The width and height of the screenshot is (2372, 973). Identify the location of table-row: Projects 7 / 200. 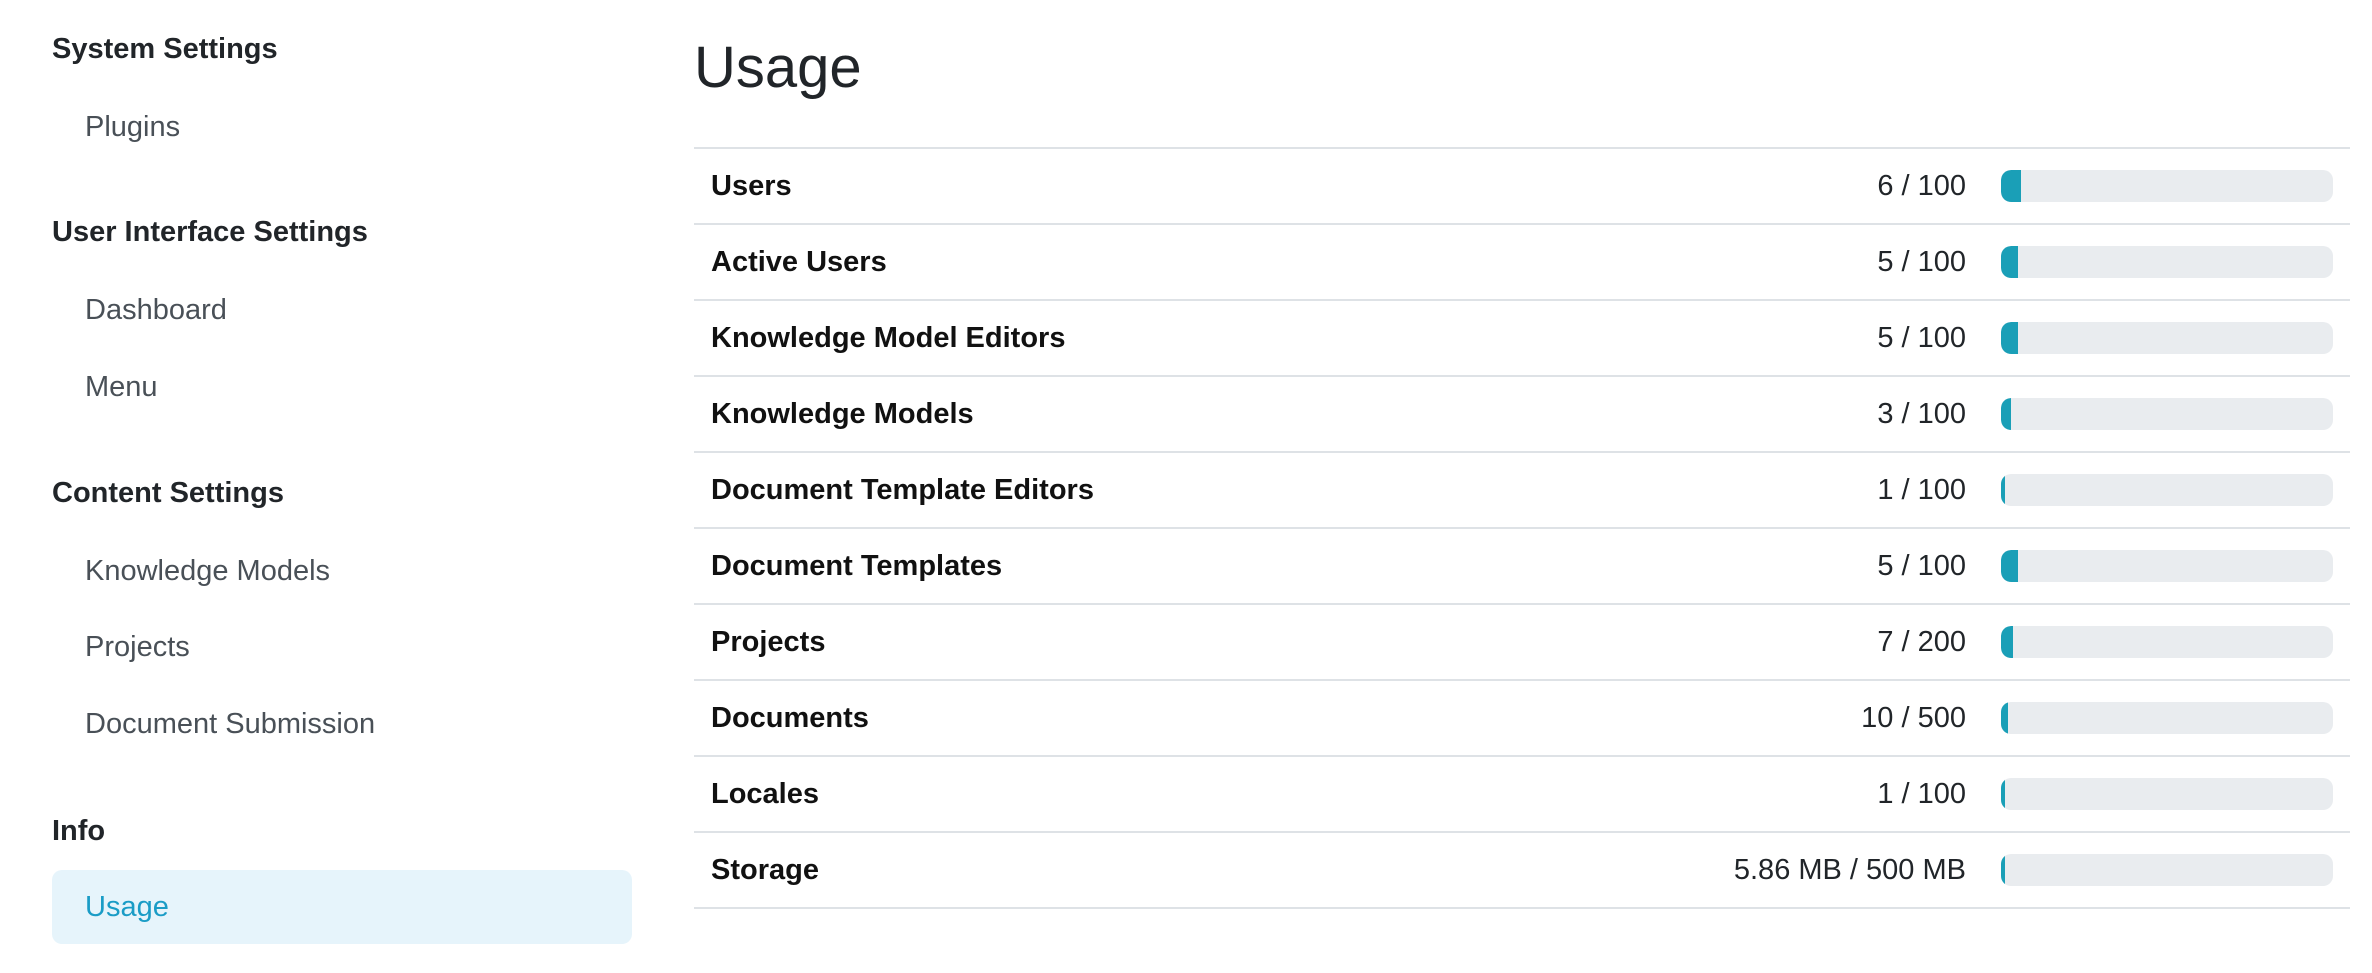
(1522, 643).